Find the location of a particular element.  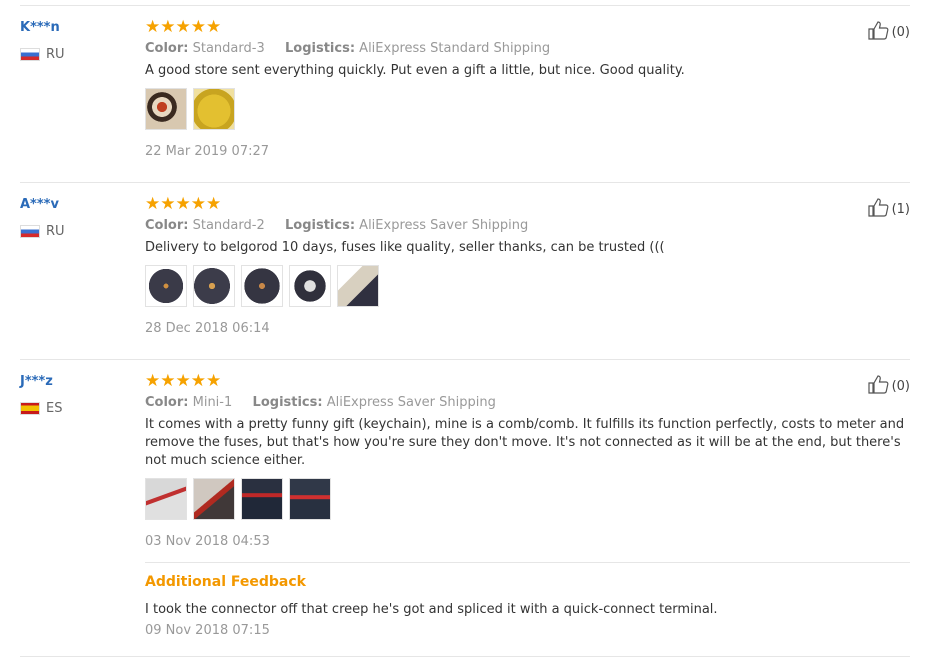

review-date: 28 Dec 2018 06:14 is located at coordinates (207, 328).